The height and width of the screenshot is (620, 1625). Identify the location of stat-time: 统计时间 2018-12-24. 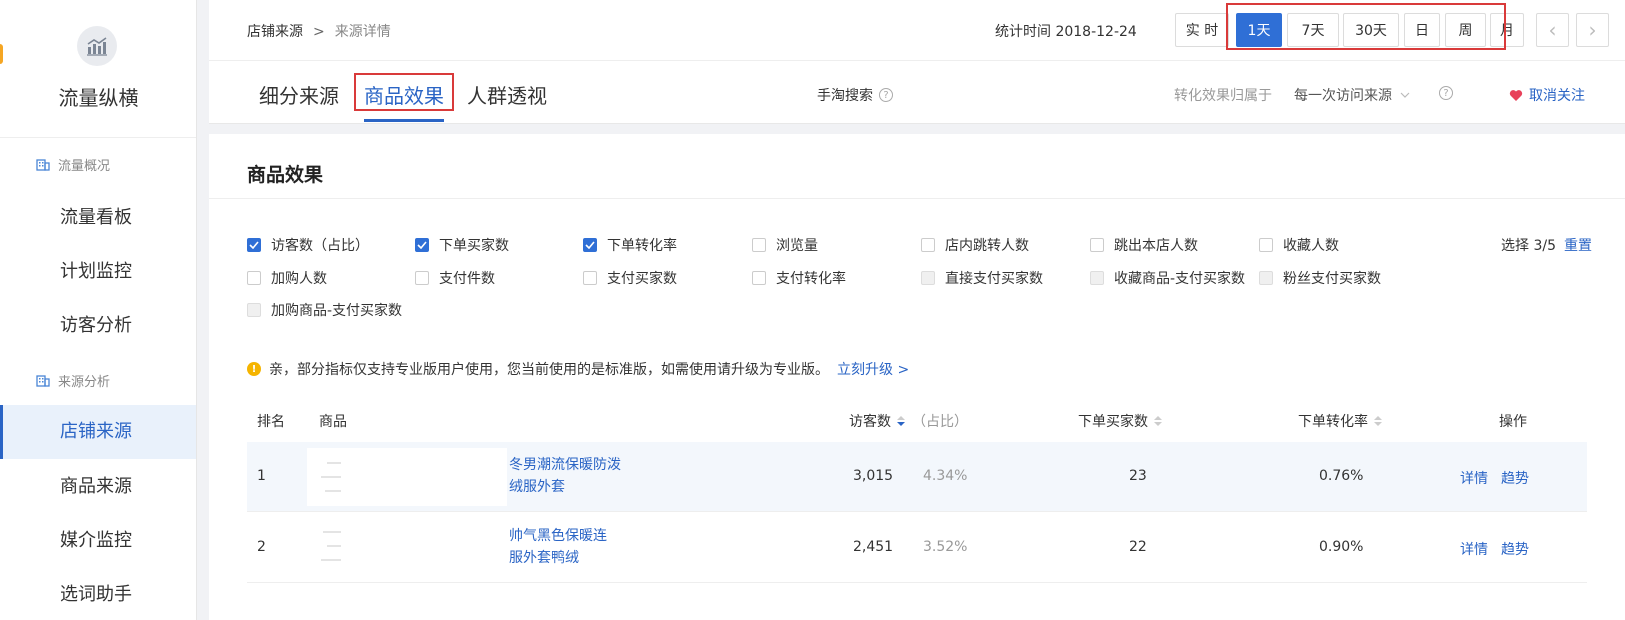
(1066, 32).